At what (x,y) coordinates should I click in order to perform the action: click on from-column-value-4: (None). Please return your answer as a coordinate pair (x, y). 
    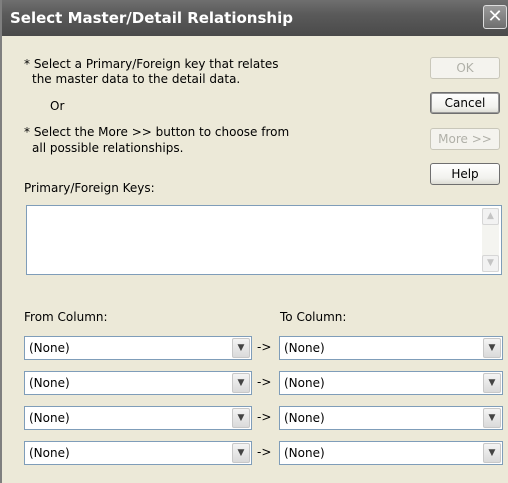
    Looking at the image, I should click on (49, 453).